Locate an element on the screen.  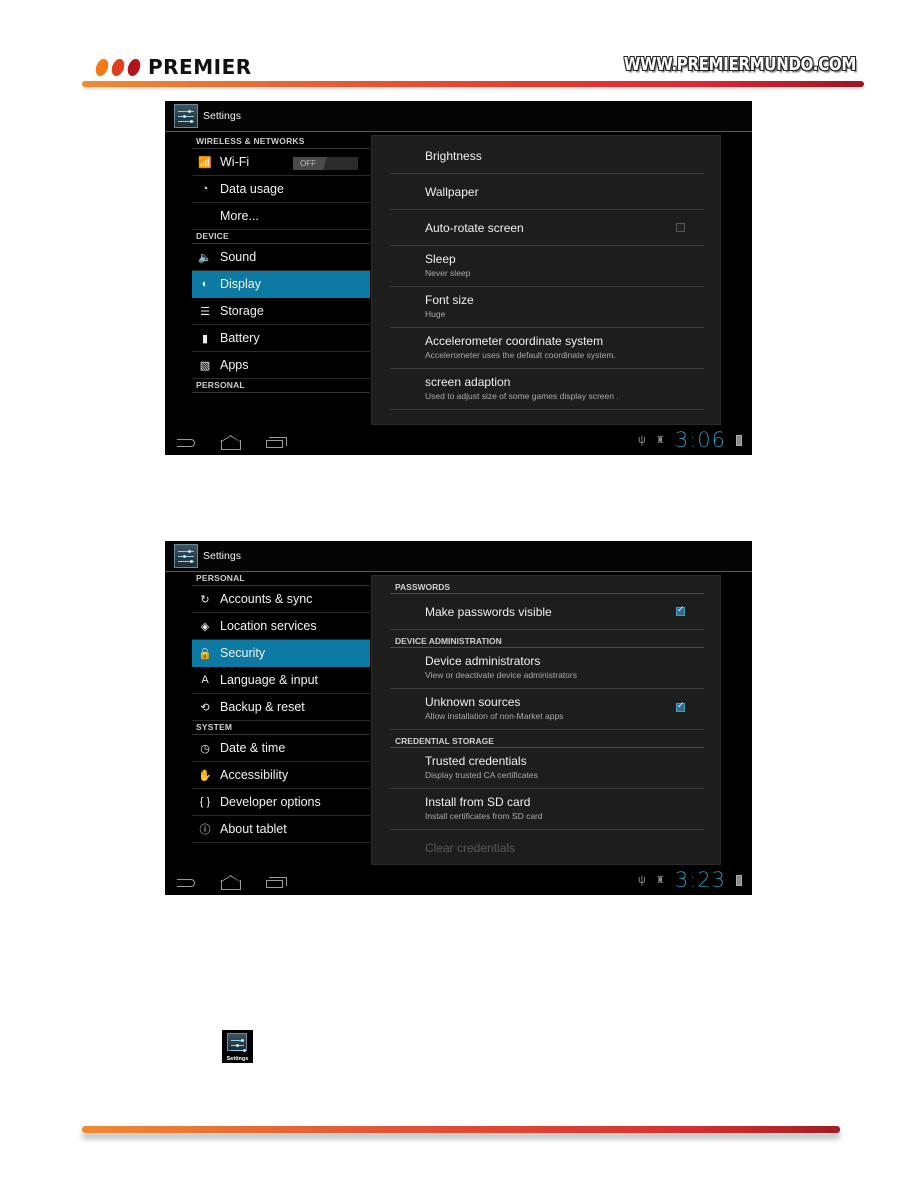
accessibility-icon: ✋ is located at coordinates (205, 775).